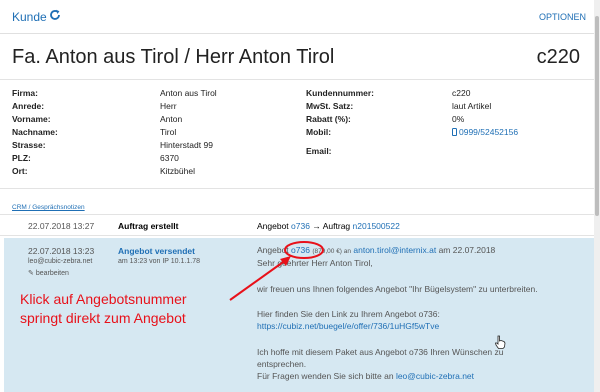 The height and width of the screenshot is (392, 600). What do you see at coordinates (61, 226) in the screenshot?
I see `event-date: 22.07.2018 13:27` at bounding box center [61, 226].